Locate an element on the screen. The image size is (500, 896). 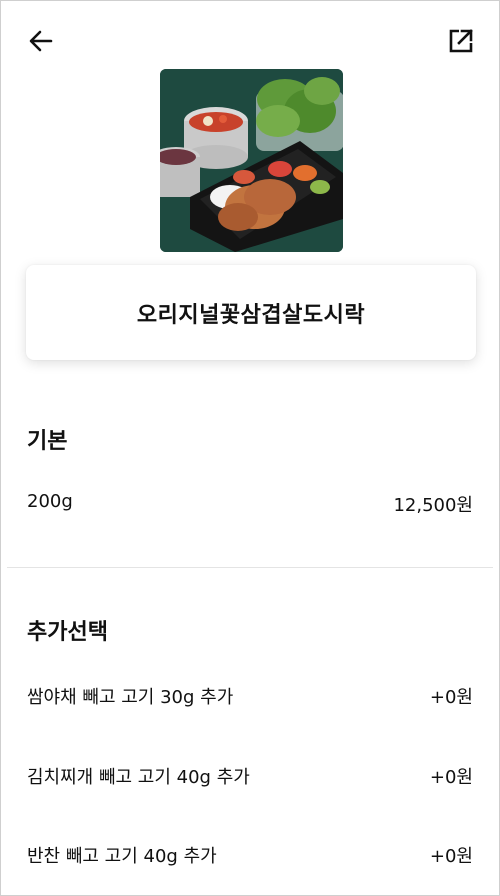
extra-option-label: 쌈야채 빼고 고기 30g 추가 is located at coordinates (130, 697).